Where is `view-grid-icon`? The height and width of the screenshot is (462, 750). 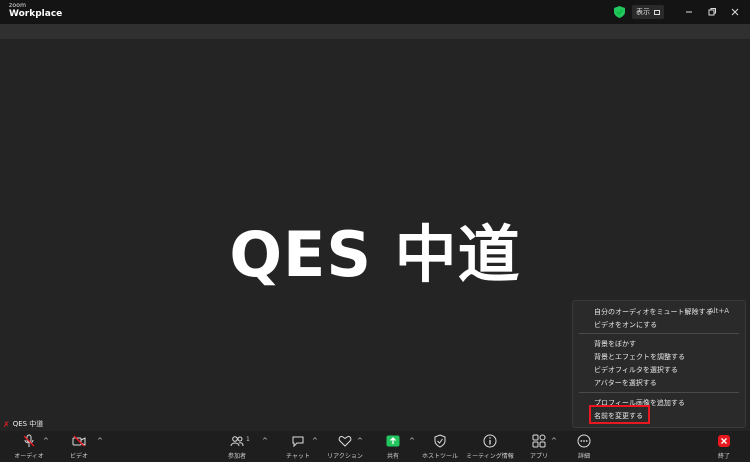 view-grid-icon is located at coordinates (657, 12).